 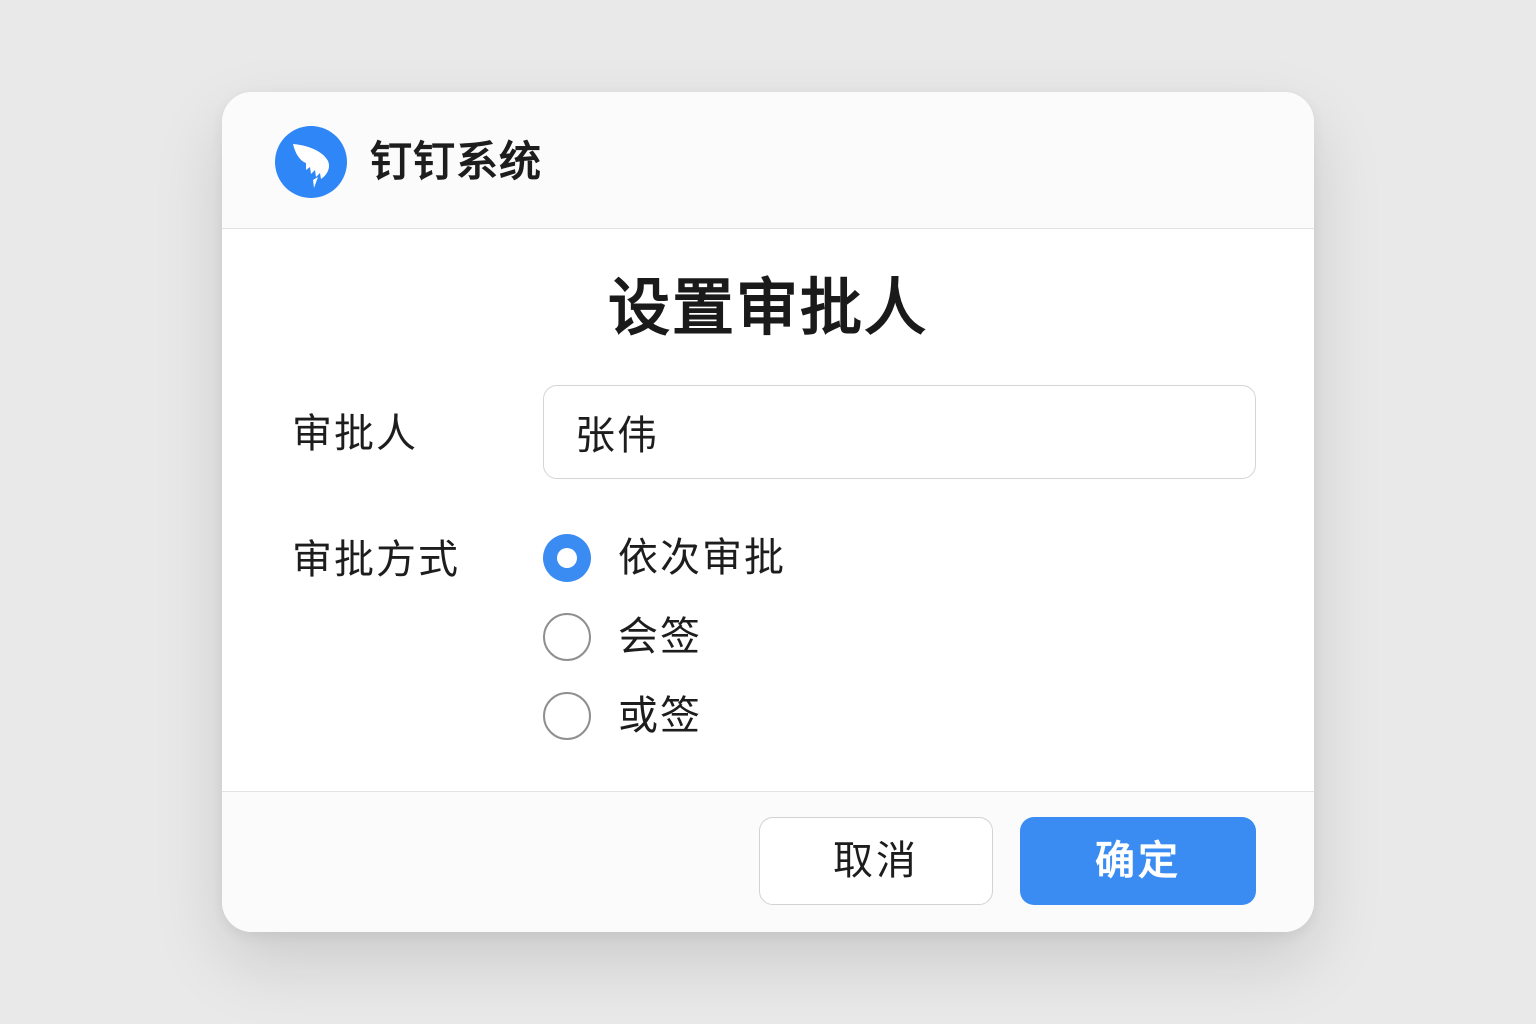 What do you see at coordinates (355, 434) in the screenshot?
I see `approver-label: 审批人` at bounding box center [355, 434].